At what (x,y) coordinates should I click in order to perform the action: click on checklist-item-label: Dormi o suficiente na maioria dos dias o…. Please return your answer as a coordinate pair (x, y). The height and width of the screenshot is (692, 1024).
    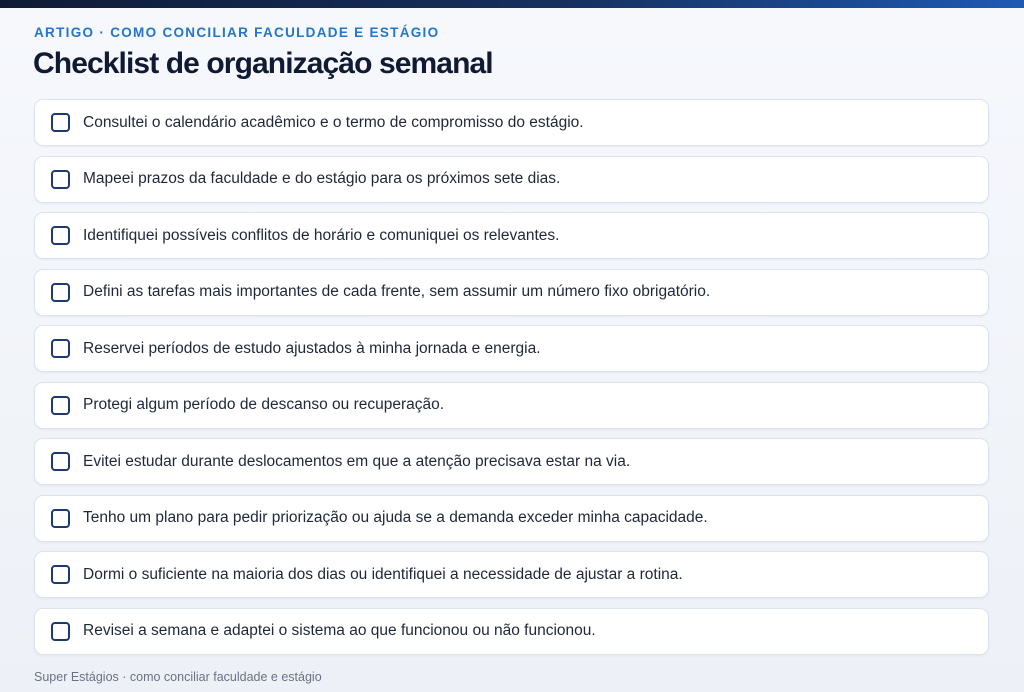
    Looking at the image, I should click on (383, 574).